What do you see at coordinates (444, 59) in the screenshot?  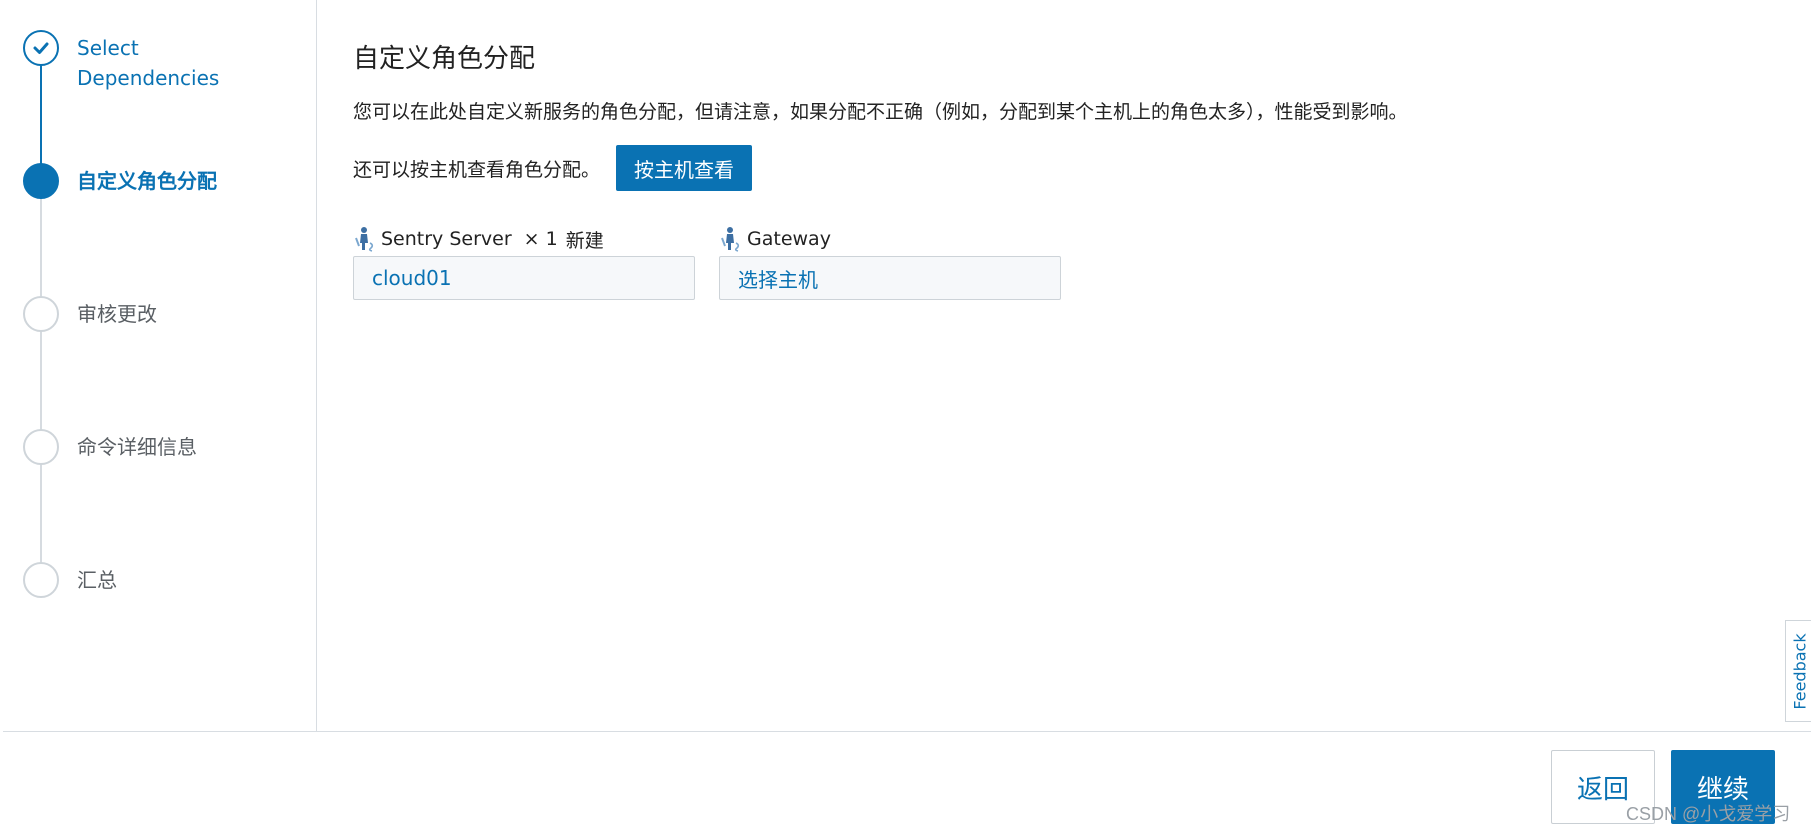 I see `page-title: 自定义角色分配` at bounding box center [444, 59].